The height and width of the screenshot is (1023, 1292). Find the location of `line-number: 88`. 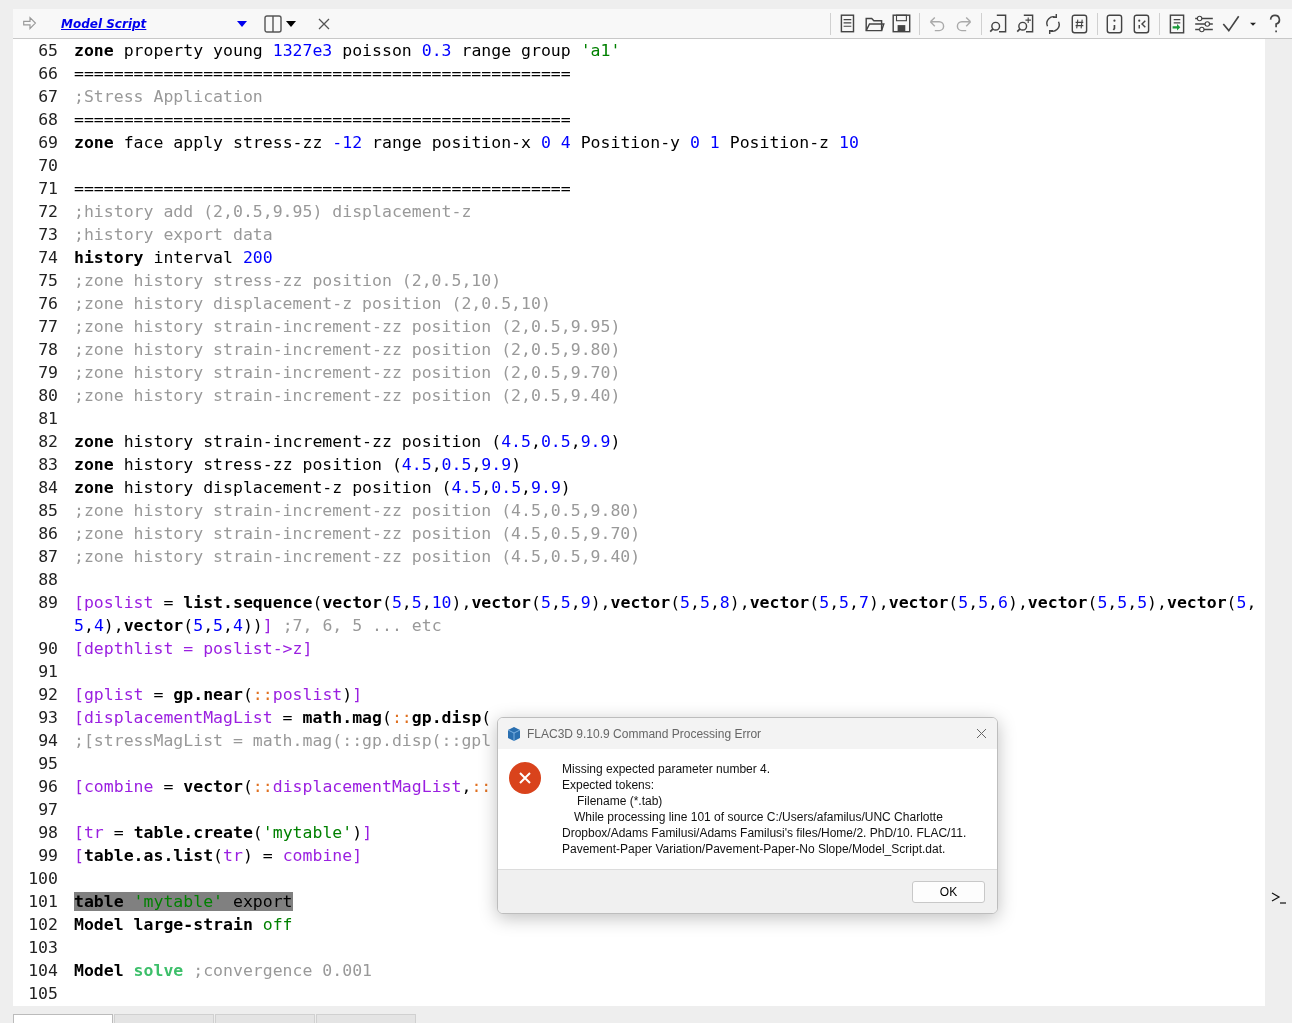

line-number: 88 is located at coordinates (48, 580).